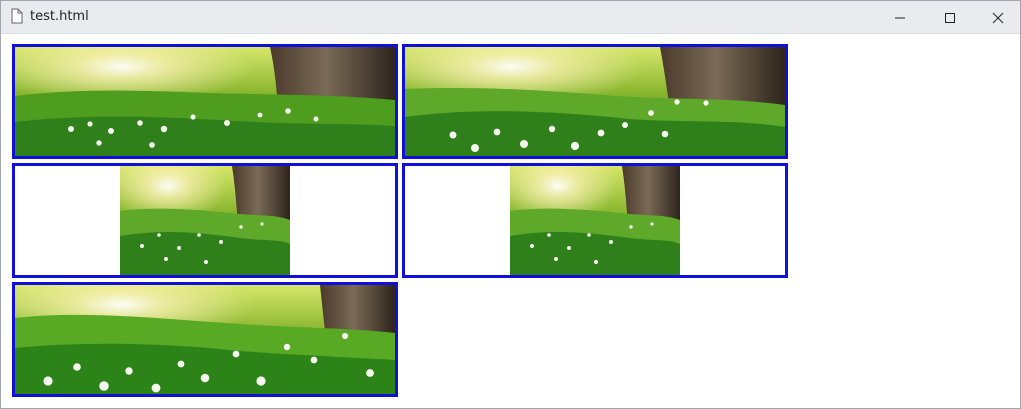 The height and width of the screenshot is (409, 1021). I want to click on minimize-button, so click(900, 17).